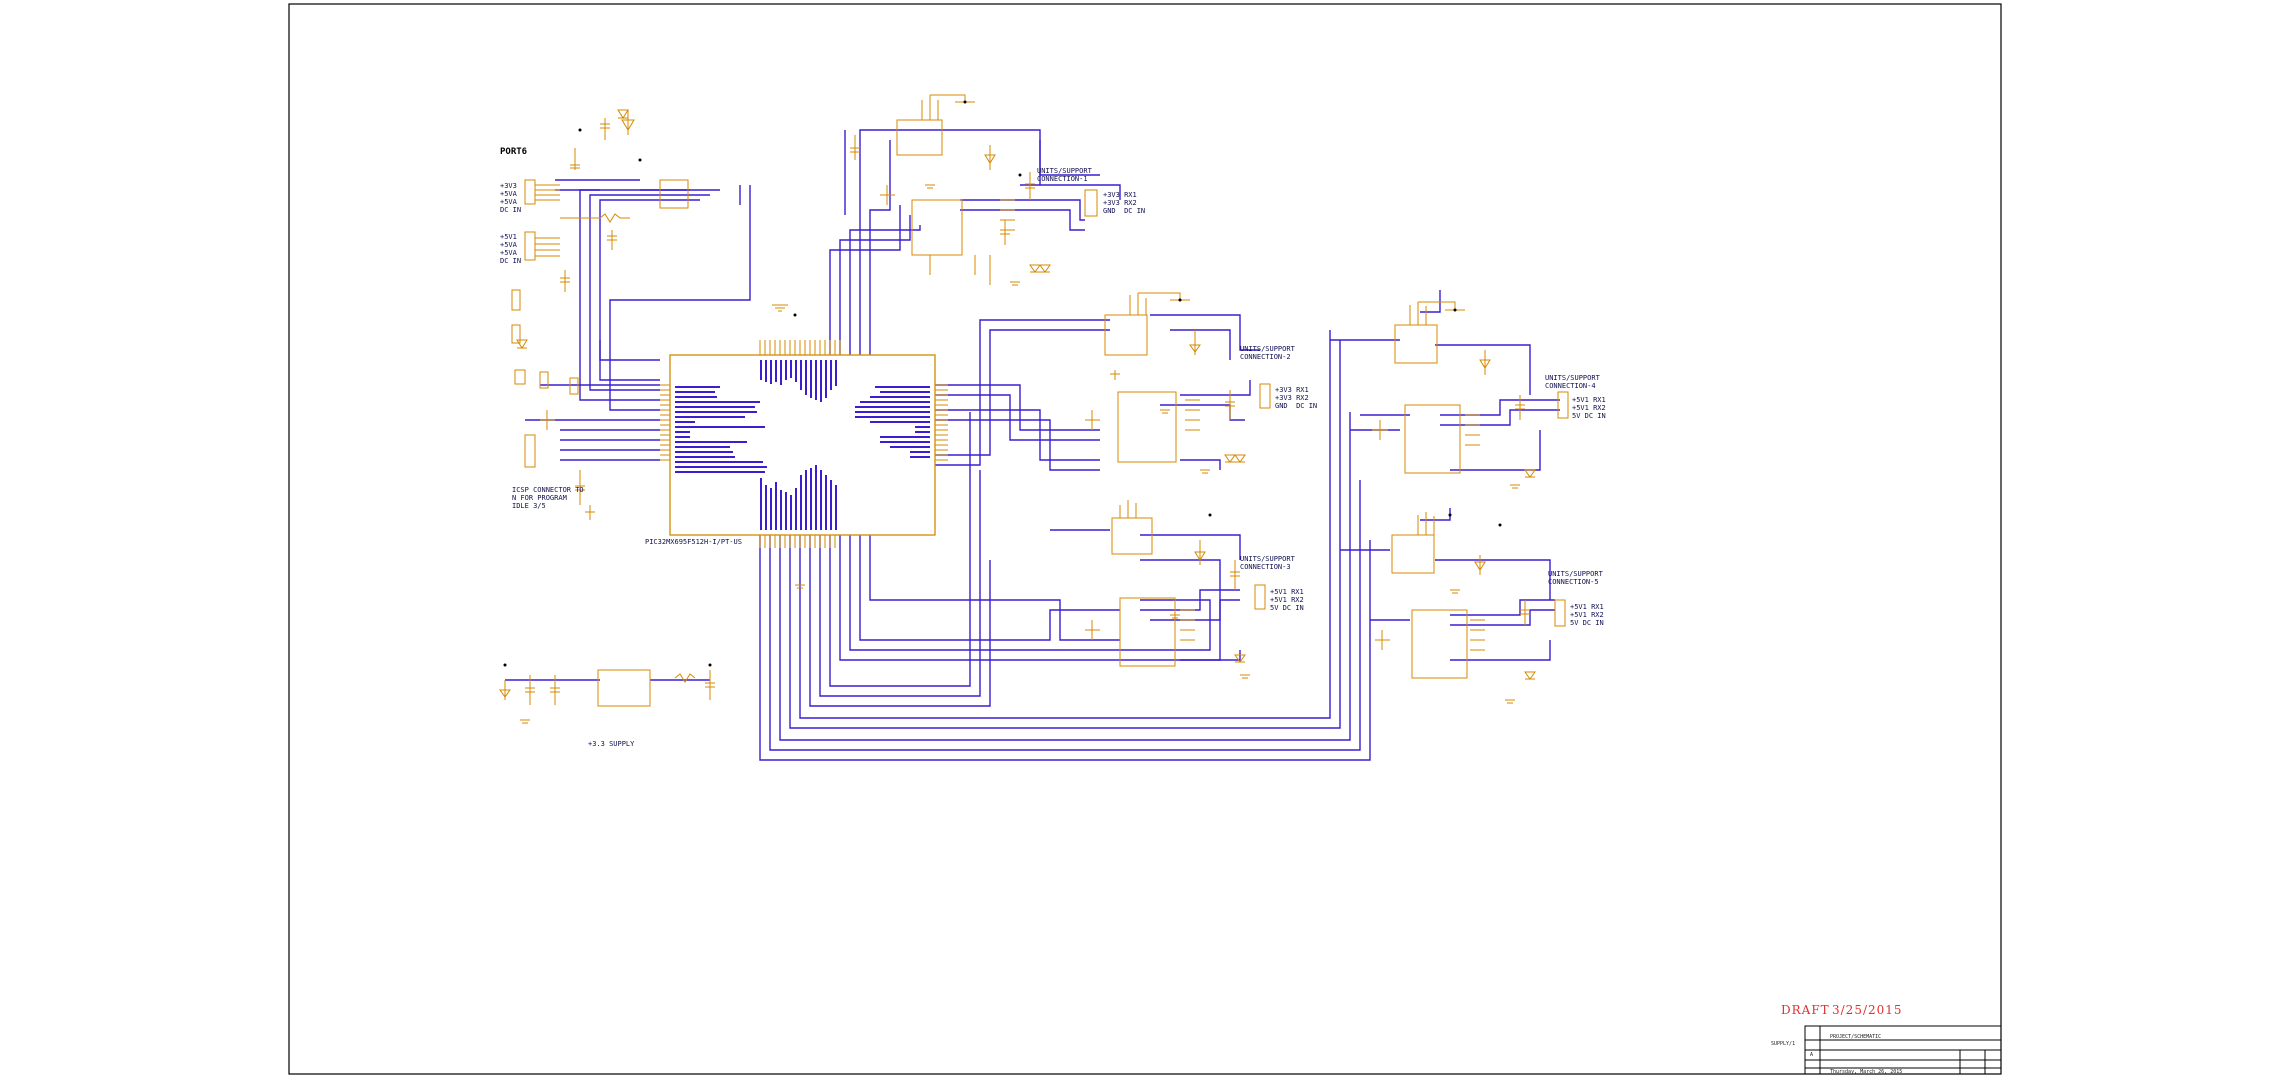  Describe the element at coordinates (693, 542) in the screenshot. I see `mcu-part-number: PIC32MX695F512H-I/PT-US` at that location.